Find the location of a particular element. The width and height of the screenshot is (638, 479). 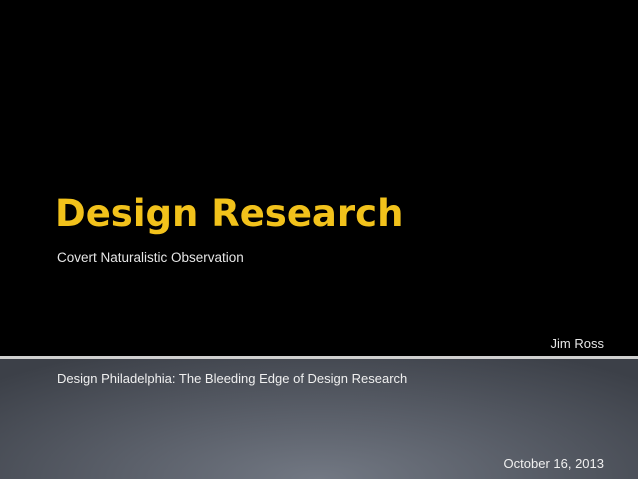

author-name: Jim Ross is located at coordinates (577, 343).